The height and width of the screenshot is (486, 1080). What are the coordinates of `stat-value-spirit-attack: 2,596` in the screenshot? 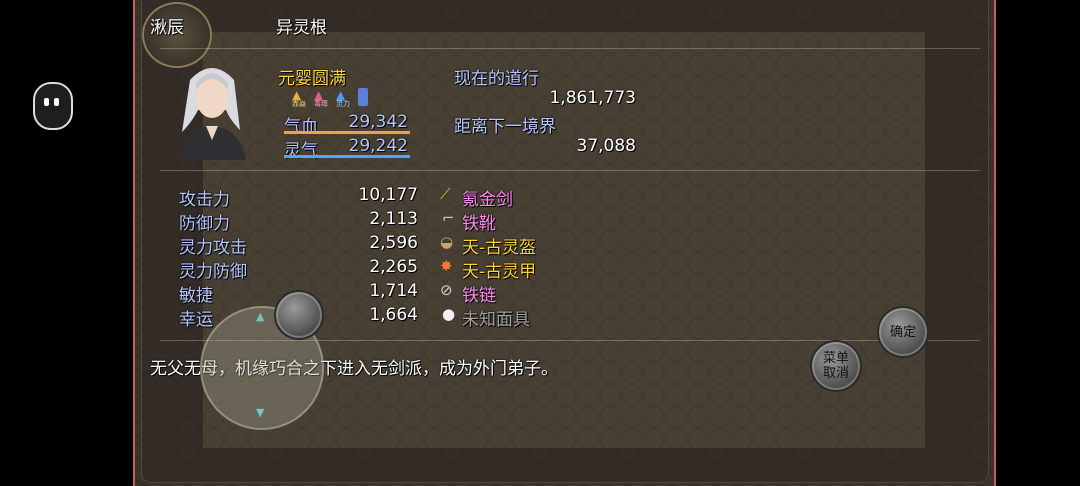 It's located at (393, 243).